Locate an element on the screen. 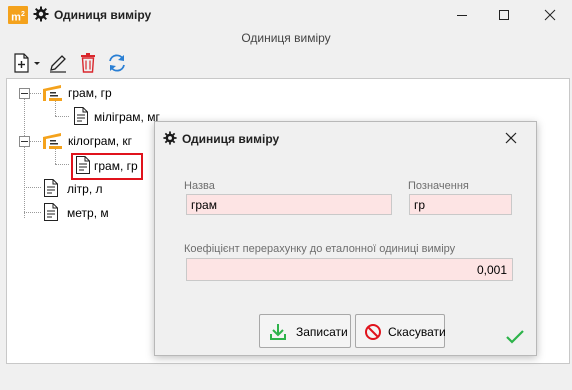 This screenshot has width=572, height=390. page-subtitle: Одиниця виміру is located at coordinates (286, 38).